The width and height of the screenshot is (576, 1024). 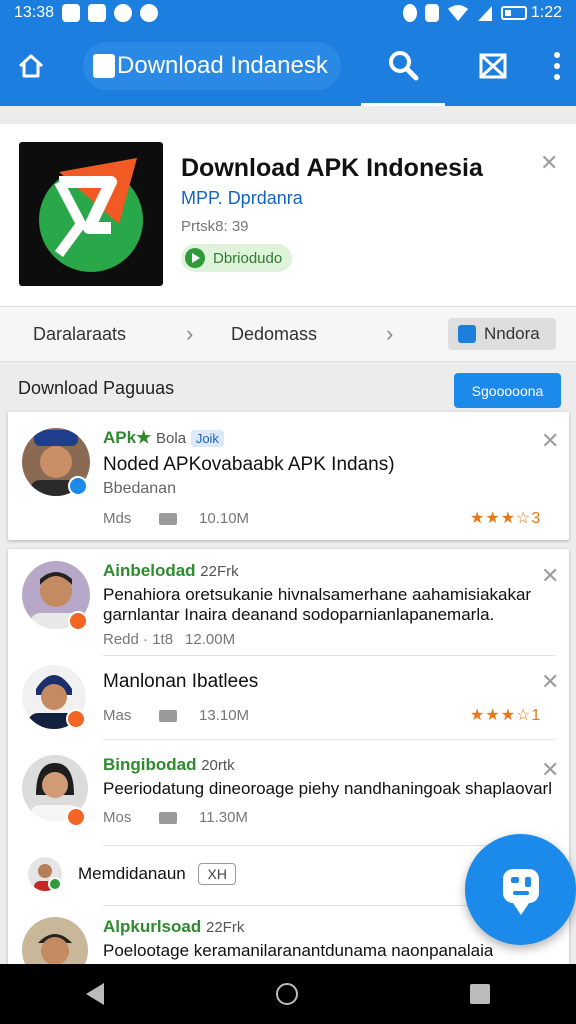 I want to click on breadcrumb-item-3: Nndora, so click(x=502, y=334).